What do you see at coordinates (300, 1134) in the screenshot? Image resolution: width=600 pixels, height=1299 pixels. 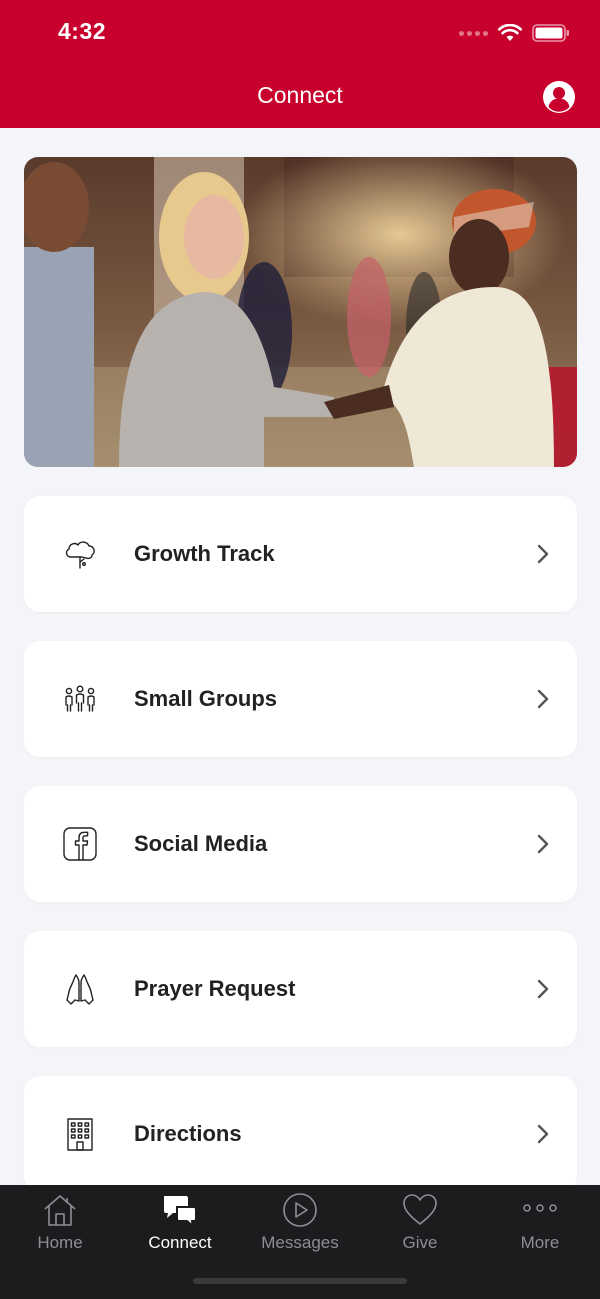 I see `menu-item-directions: Directions` at bounding box center [300, 1134].